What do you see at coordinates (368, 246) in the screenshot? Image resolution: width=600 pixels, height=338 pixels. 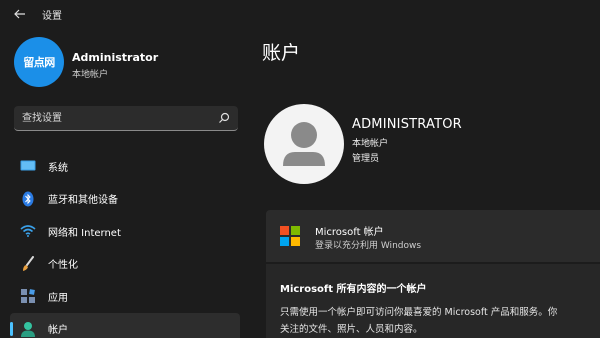 I see `microsoft-account-subtitle: 登录以充分利用 Windows` at bounding box center [368, 246].